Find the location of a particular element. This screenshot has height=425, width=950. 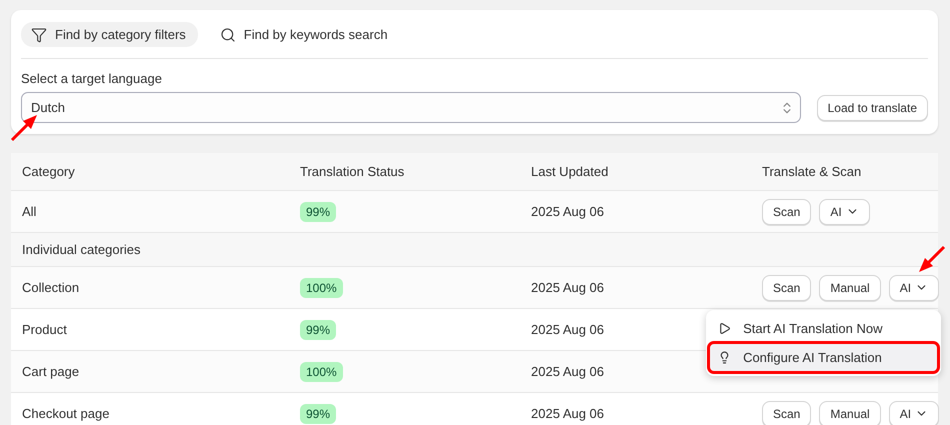

filter-tab: Find by category filters is located at coordinates (109, 34).